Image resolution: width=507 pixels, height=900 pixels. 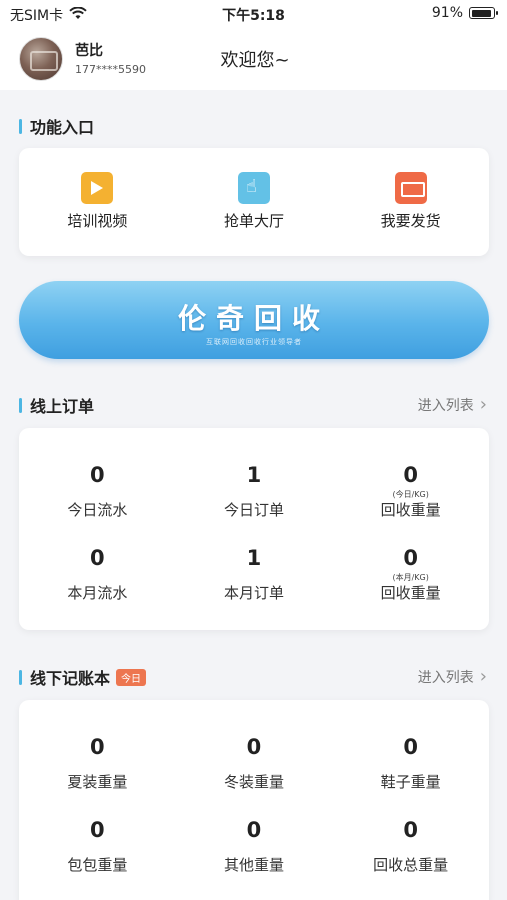 What do you see at coordinates (62, 406) in the screenshot?
I see `online-orders-title: 线上订单` at bounding box center [62, 406].